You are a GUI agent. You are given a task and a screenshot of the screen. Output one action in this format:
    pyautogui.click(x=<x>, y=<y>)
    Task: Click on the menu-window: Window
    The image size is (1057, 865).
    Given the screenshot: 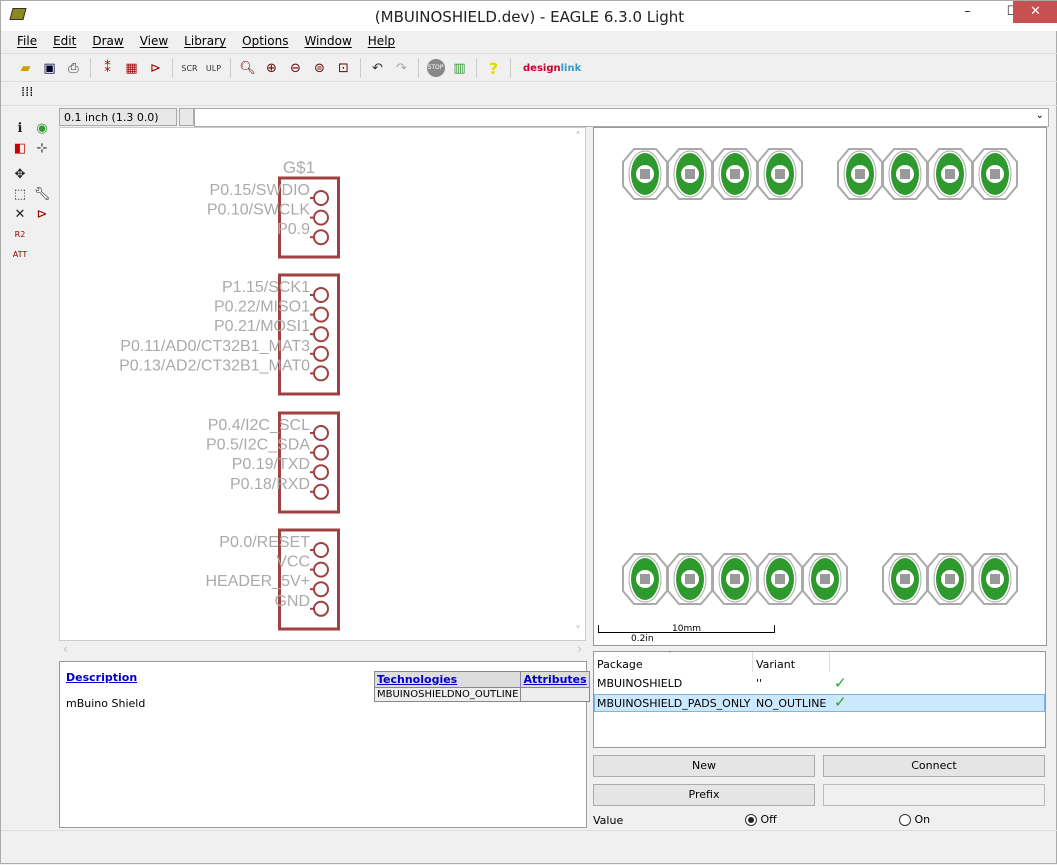 What is the action you would take?
    pyautogui.click(x=327, y=42)
    